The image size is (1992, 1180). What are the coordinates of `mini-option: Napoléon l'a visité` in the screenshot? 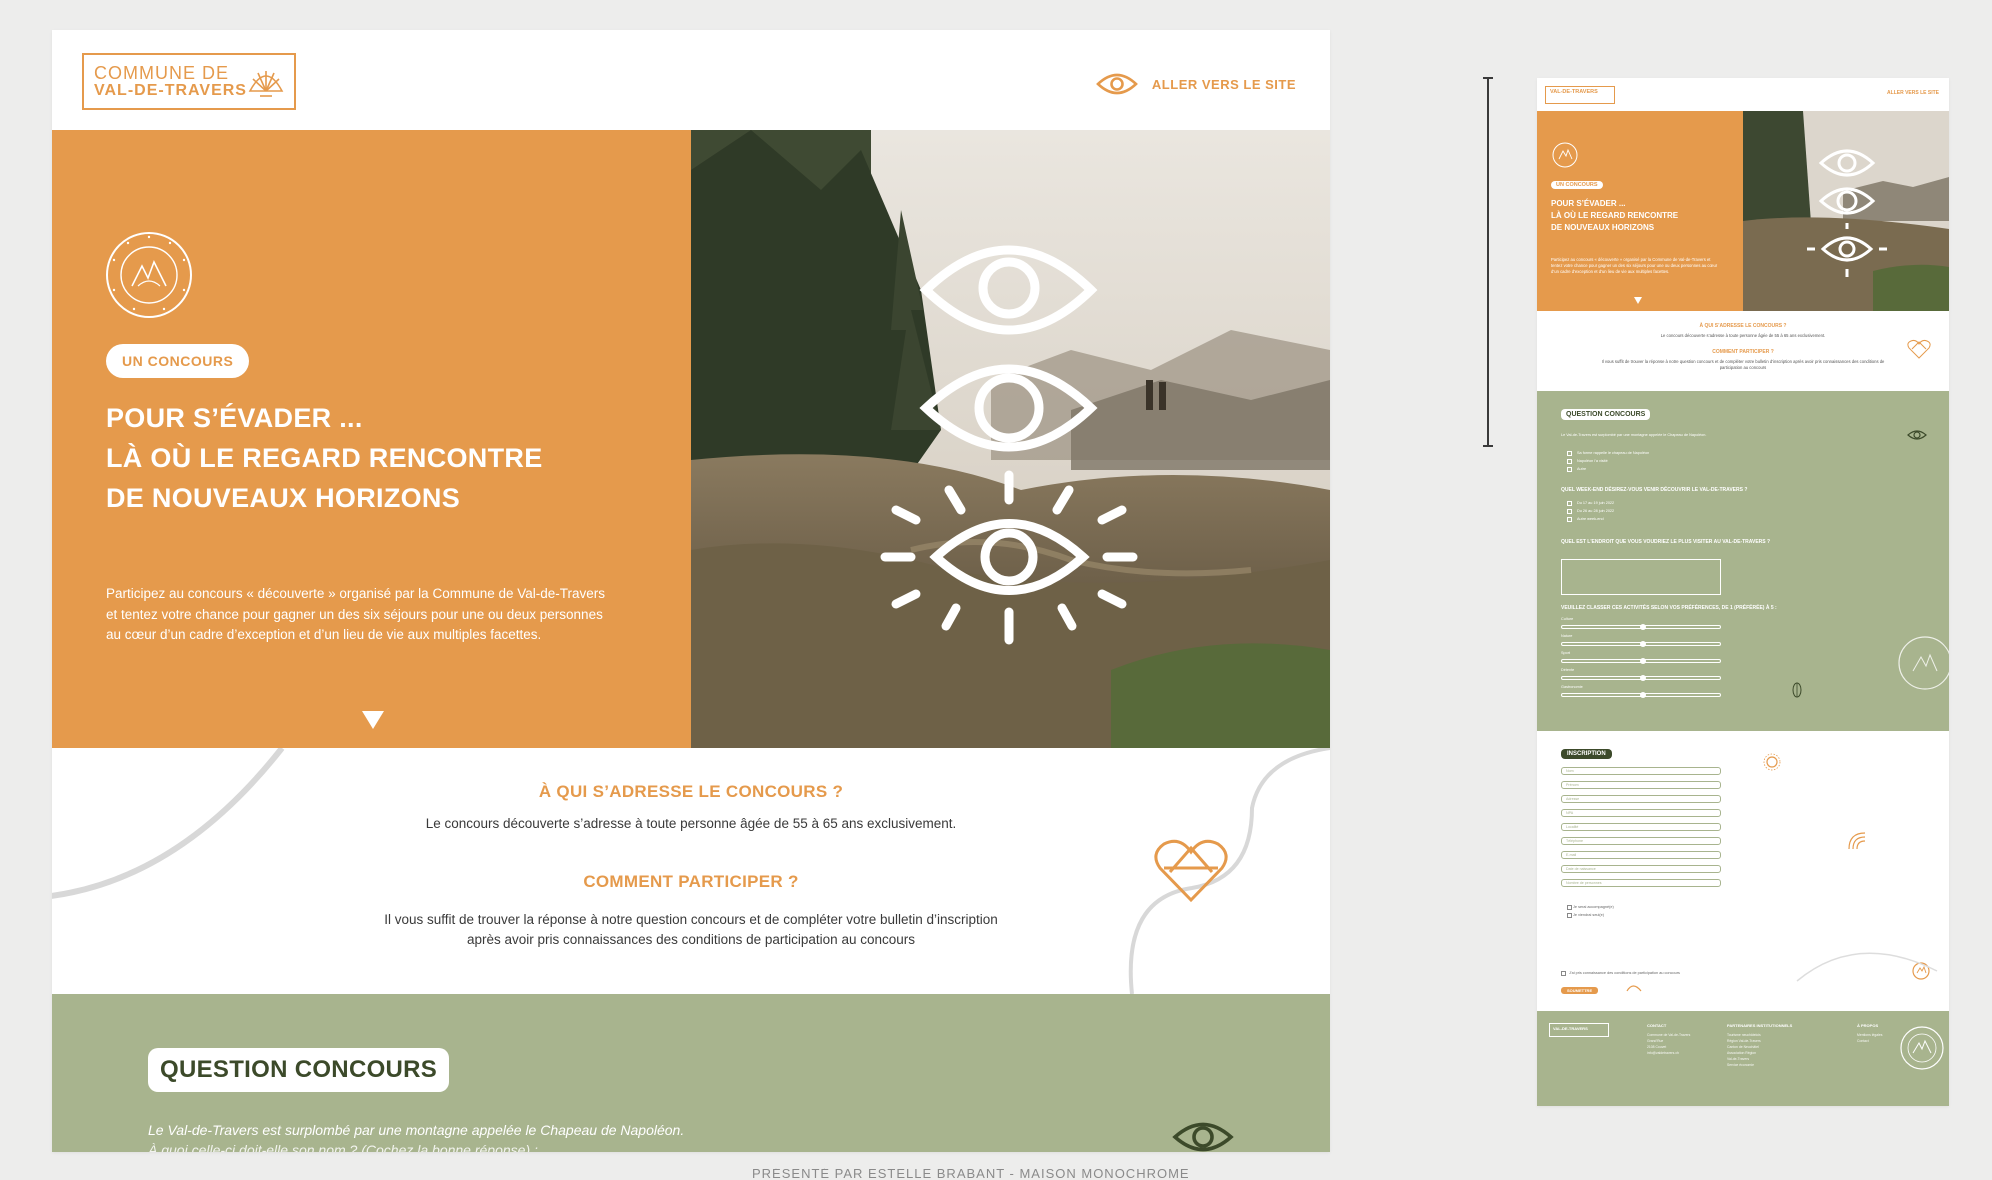 It's located at (1592, 461).